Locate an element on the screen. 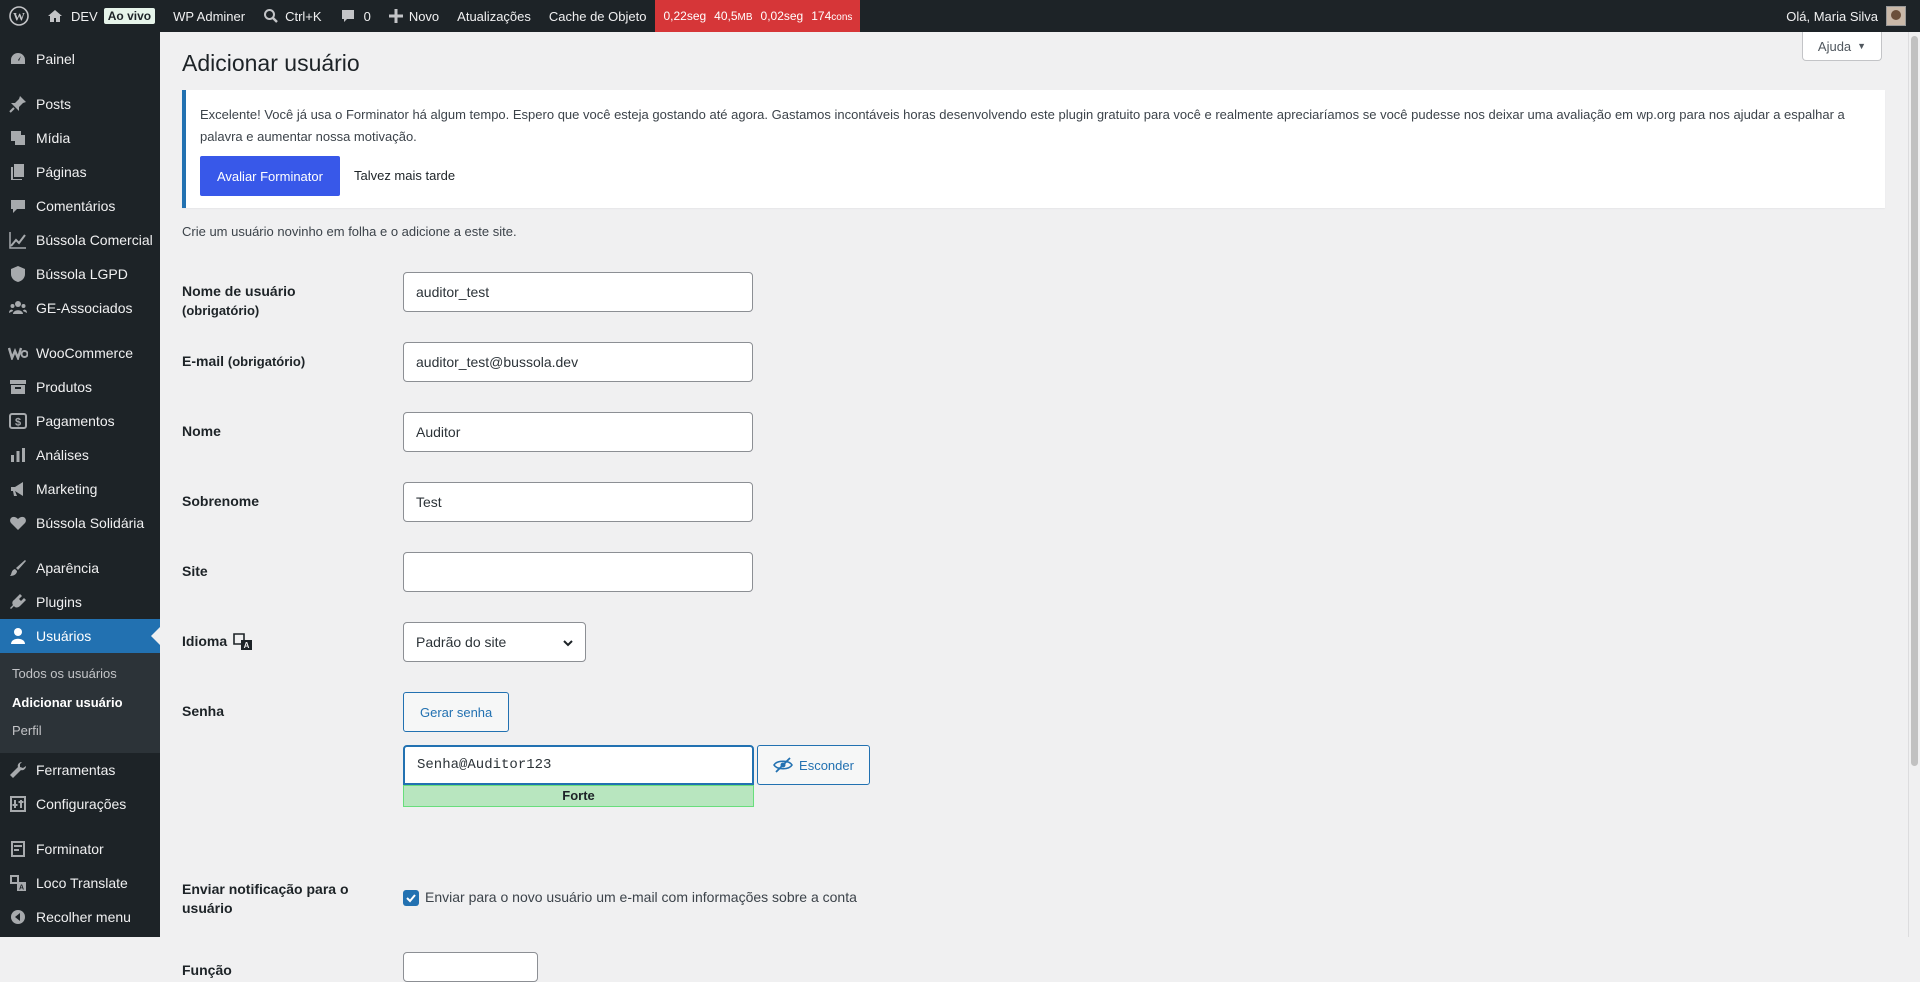  chevron-down-icon is located at coordinates (568, 643).